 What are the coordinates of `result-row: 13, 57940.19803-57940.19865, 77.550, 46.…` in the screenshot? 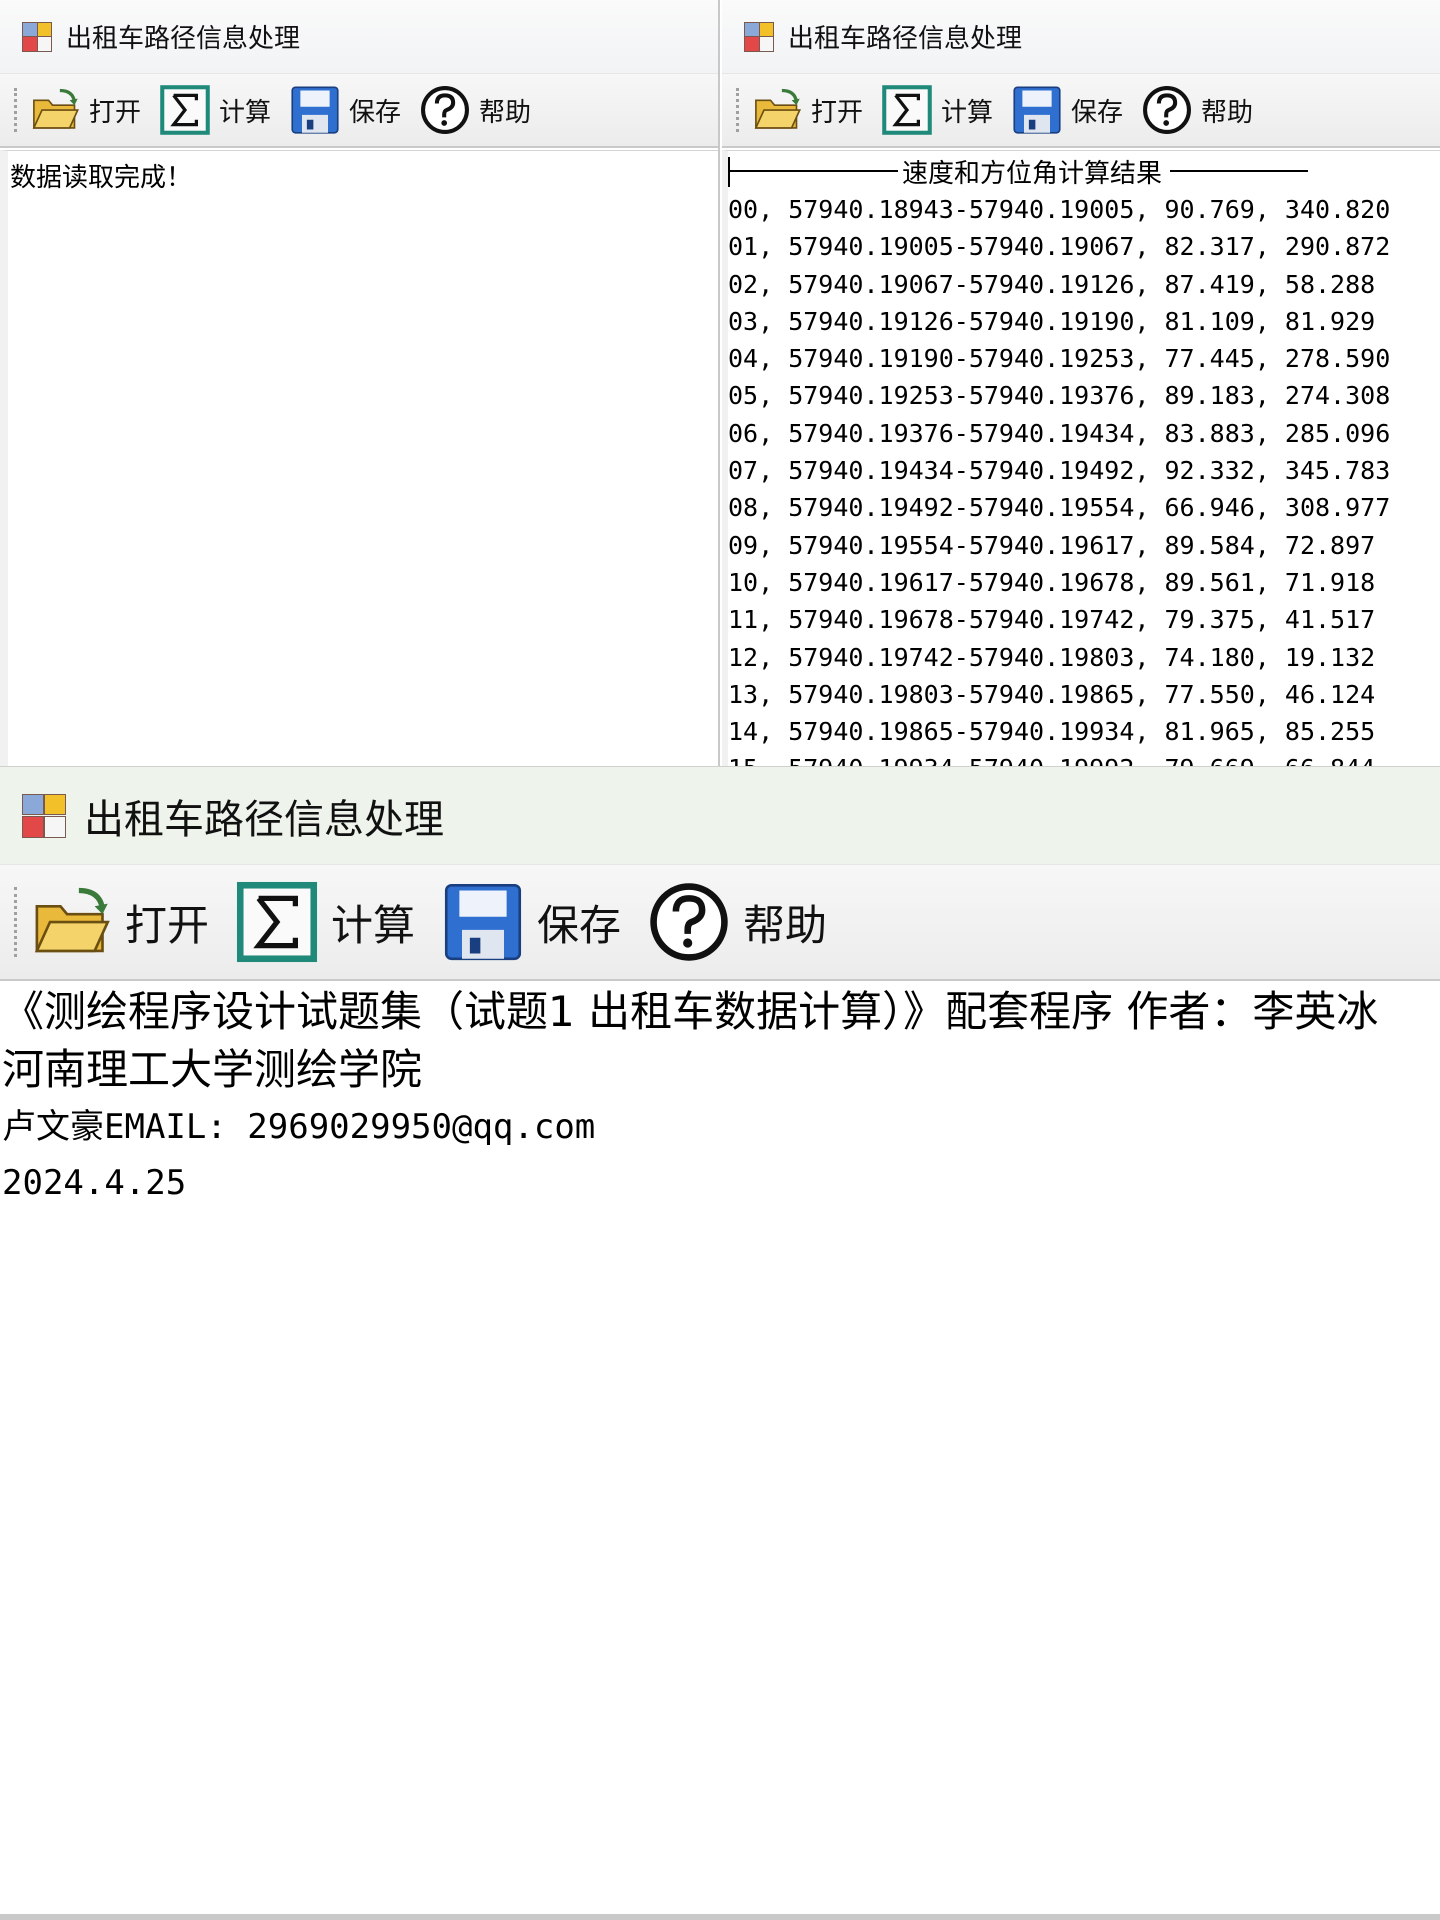 It's located at (1052, 694).